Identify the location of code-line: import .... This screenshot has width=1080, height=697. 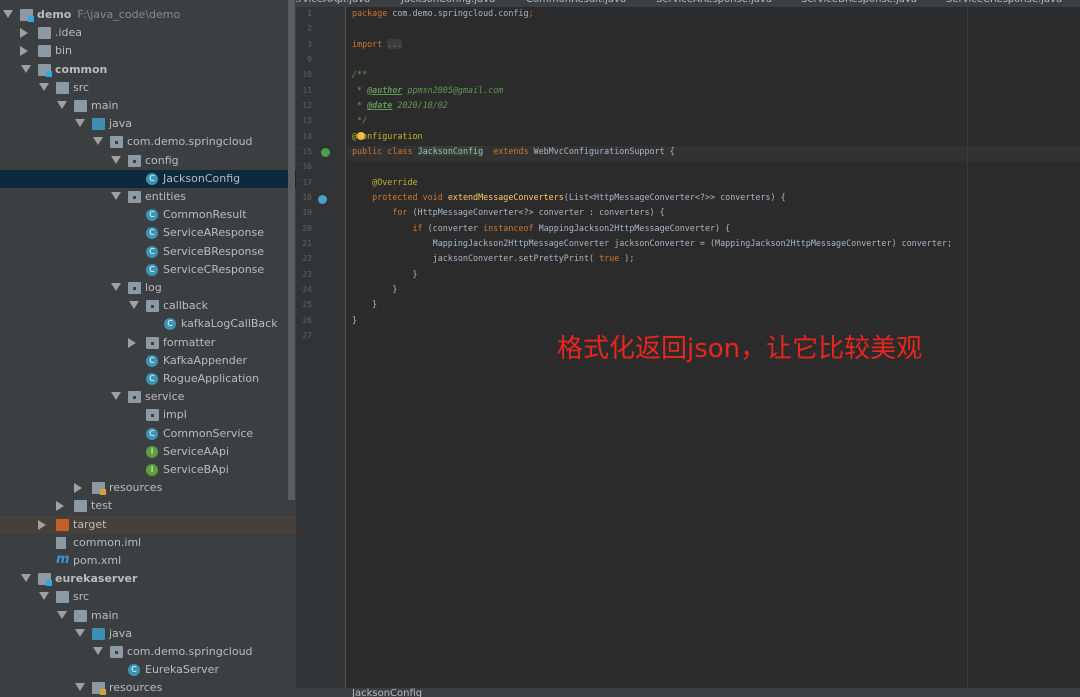
(377, 43).